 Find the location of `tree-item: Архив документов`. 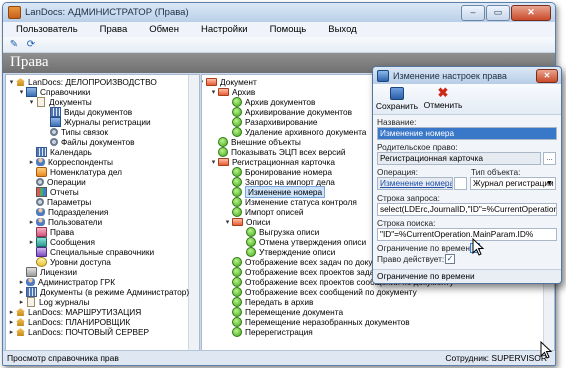

tree-item: Архив документов is located at coordinates (273, 102).